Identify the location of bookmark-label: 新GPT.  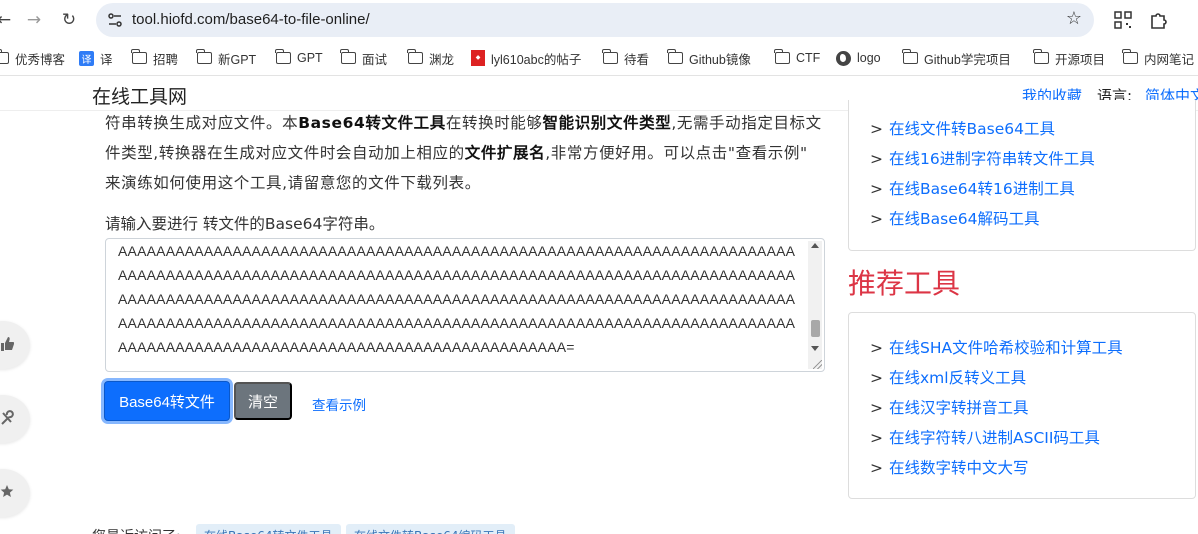
(237, 59).